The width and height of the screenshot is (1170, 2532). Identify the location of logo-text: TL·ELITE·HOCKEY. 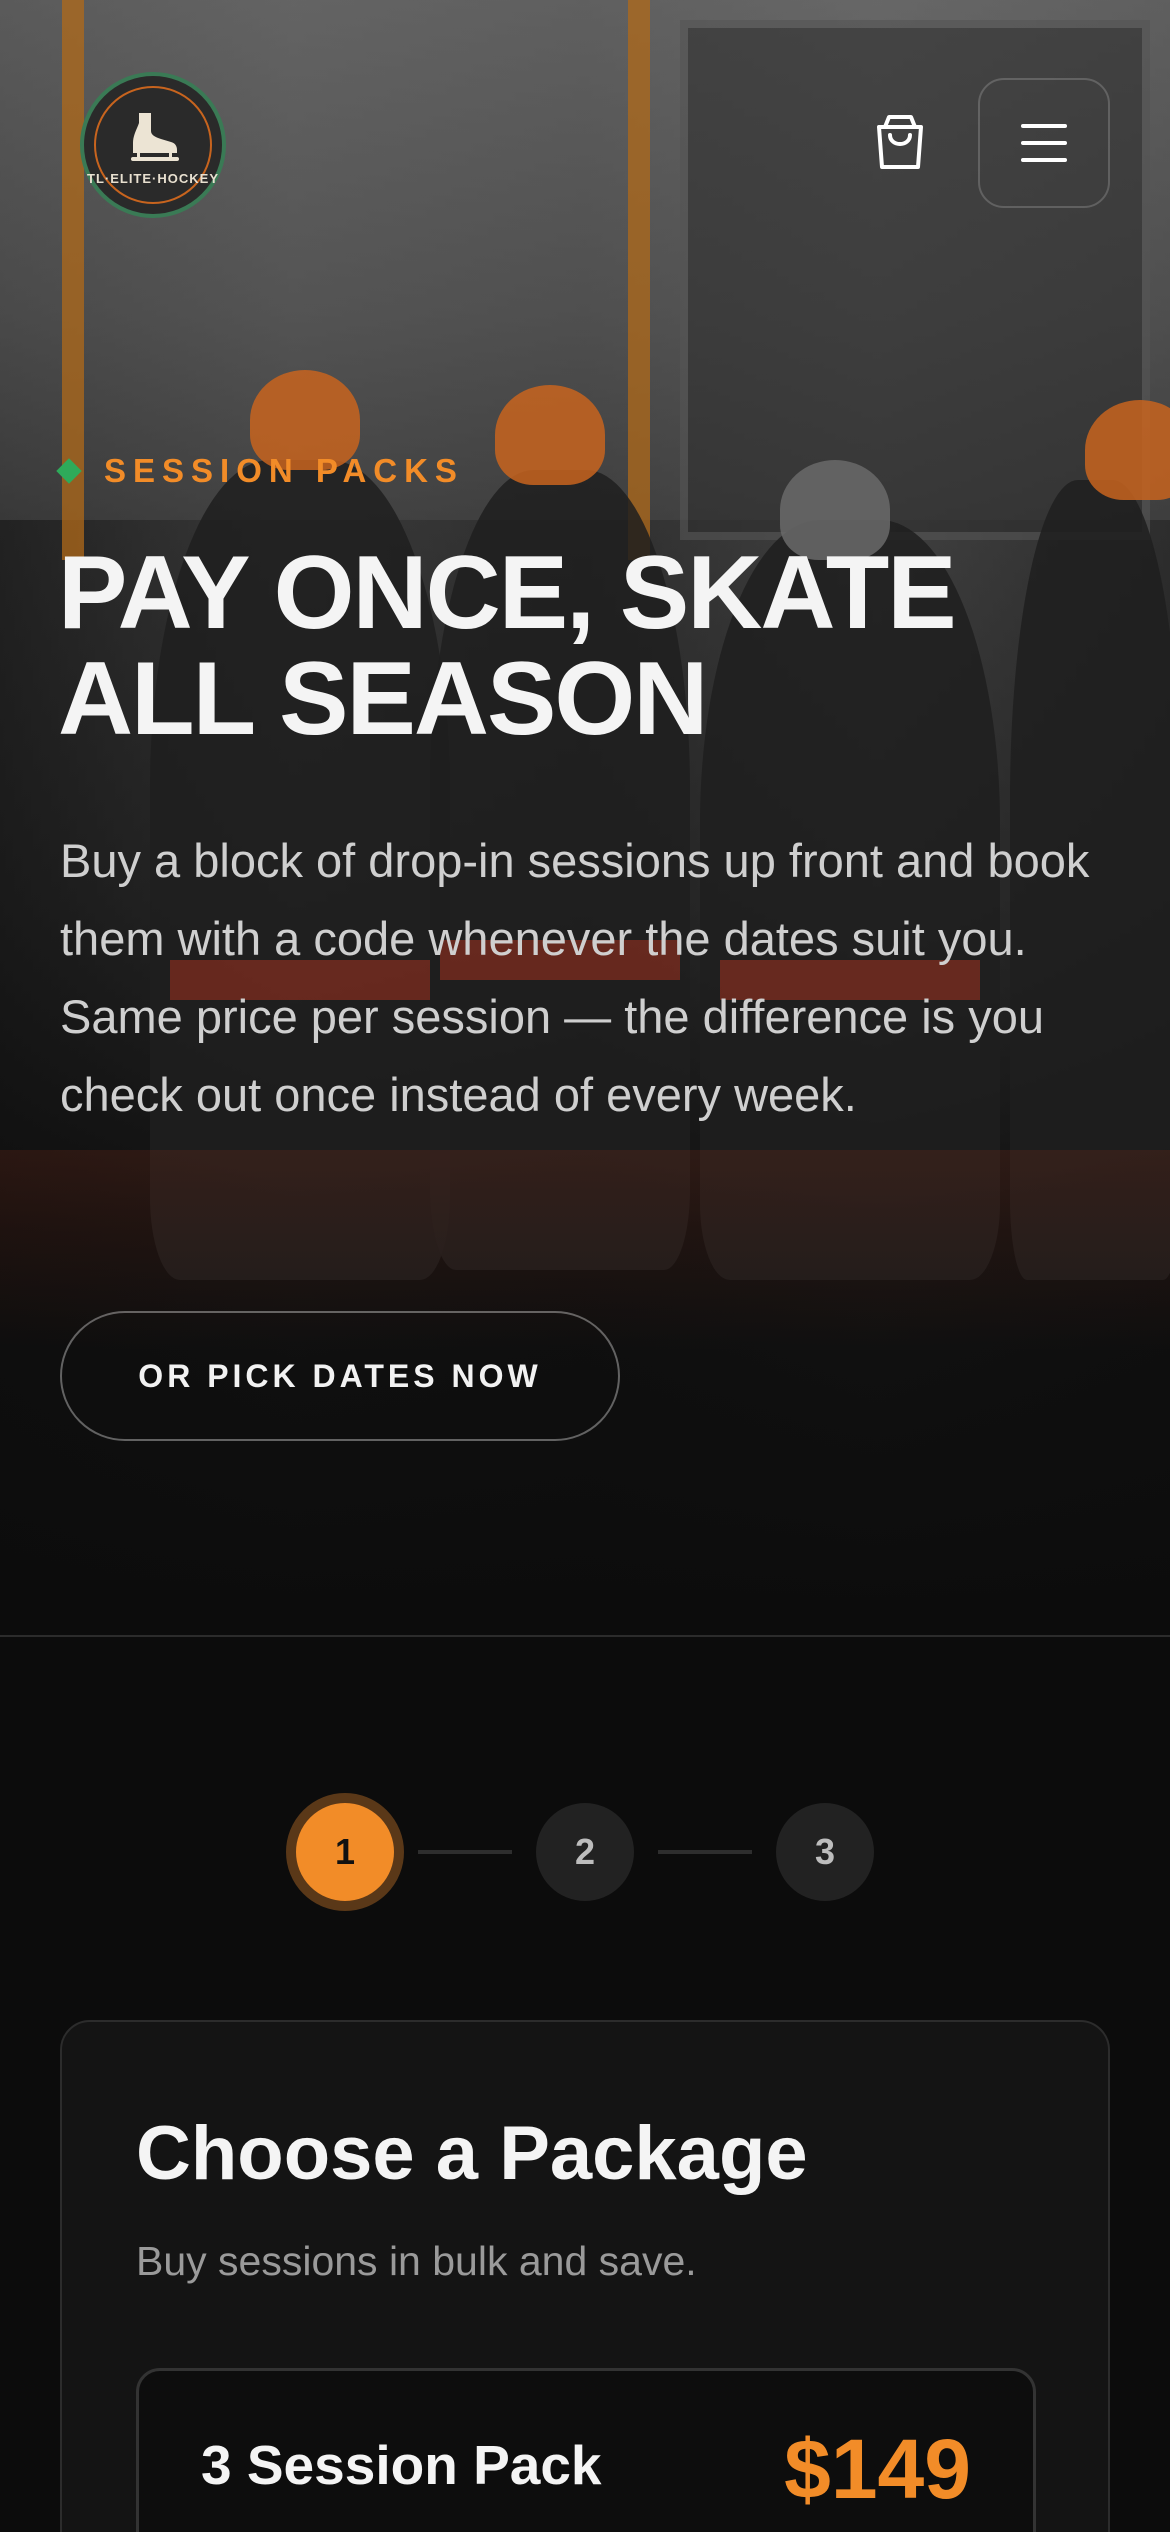
(153, 178).